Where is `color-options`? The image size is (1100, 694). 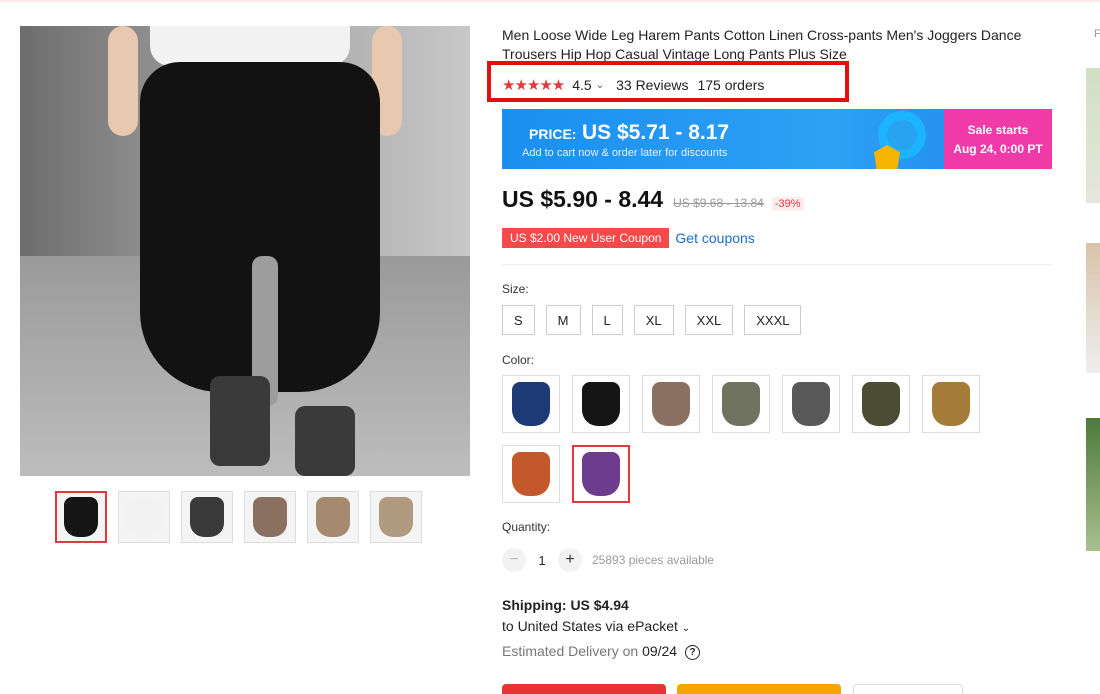 color-options is located at coordinates (762, 439).